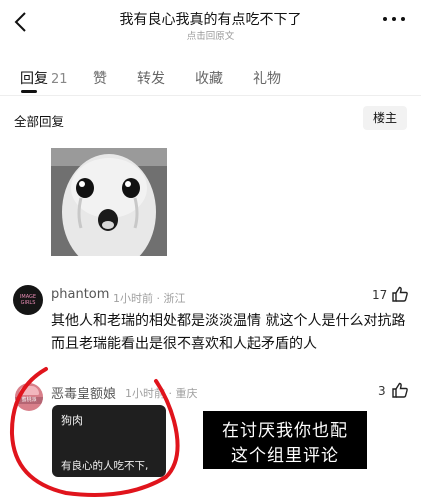 The height and width of the screenshot is (500, 421). Describe the element at coordinates (105, 466) in the screenshot. I see `quoted-snippet: 有良心的人吃不下,` at that location.